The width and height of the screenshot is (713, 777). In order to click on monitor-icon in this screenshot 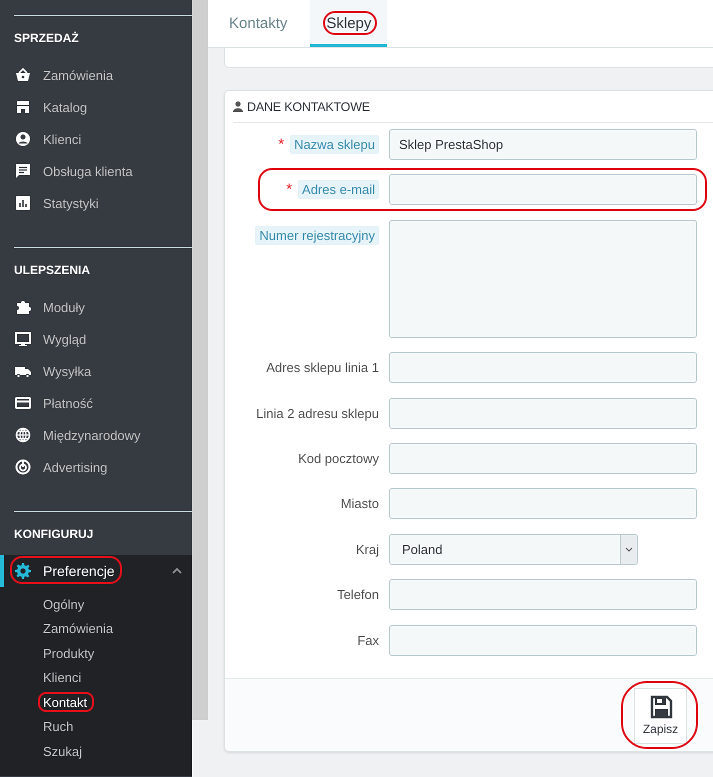, I will do `click(23, 339)`.